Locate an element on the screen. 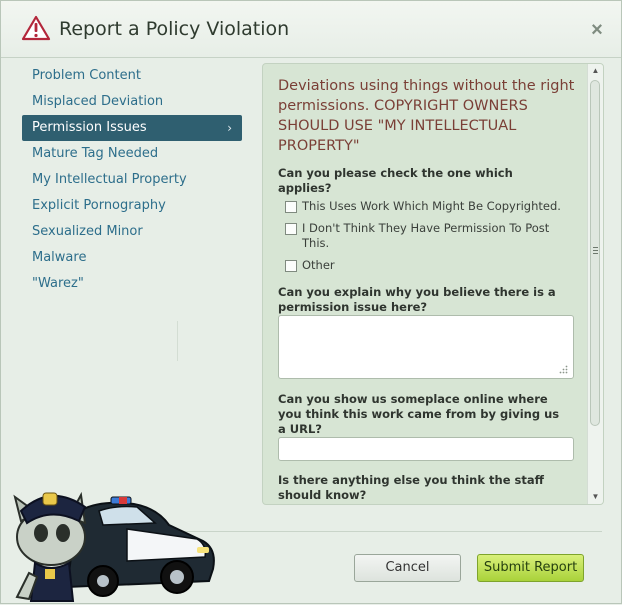  warning-triangle-icon is located at coordinates (36, 28).